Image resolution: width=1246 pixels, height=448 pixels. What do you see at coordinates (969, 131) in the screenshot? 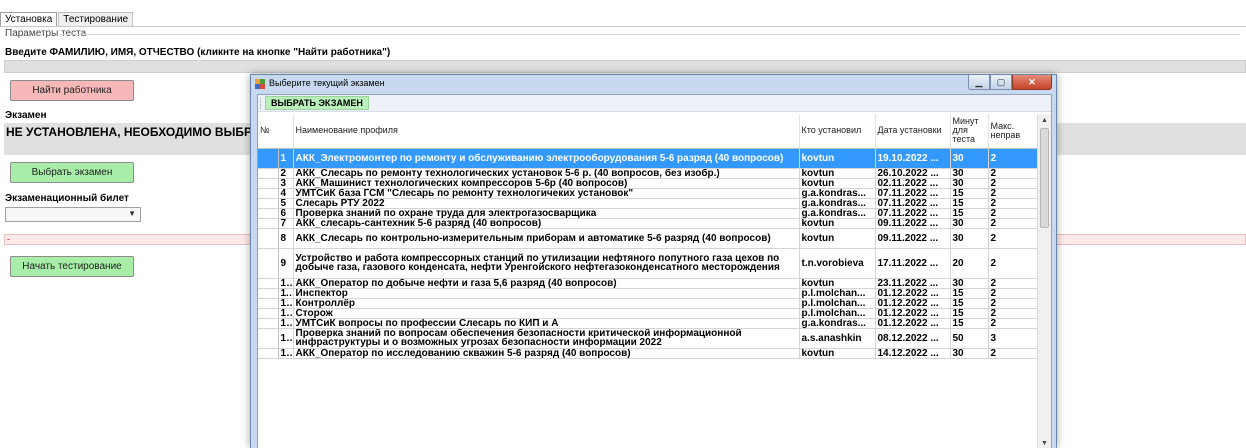
I see `column-header-minutes: Минут для теста` at bounding box center [969, 131].